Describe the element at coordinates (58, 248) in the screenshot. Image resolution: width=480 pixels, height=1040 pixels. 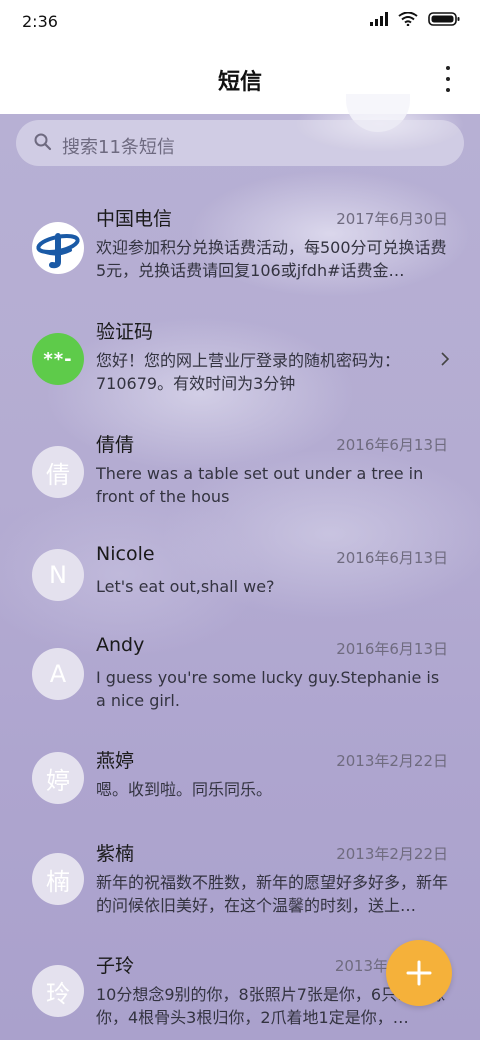
I see `china-telecom-logo` at that location.